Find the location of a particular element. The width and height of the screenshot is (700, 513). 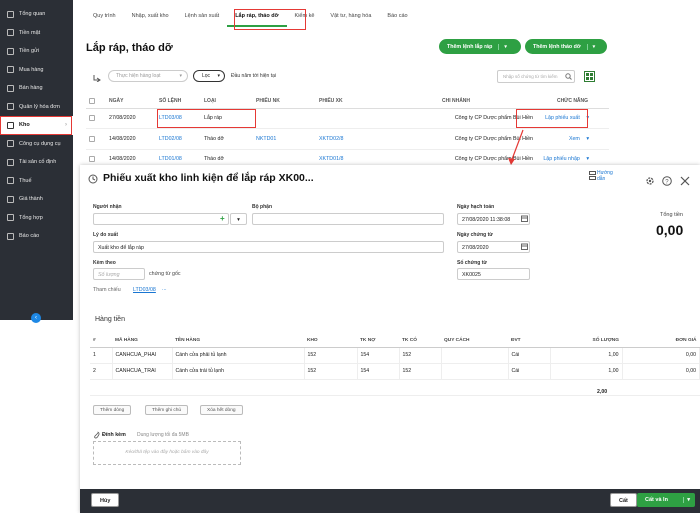

guide-icon is located at coordinates (592, 175).